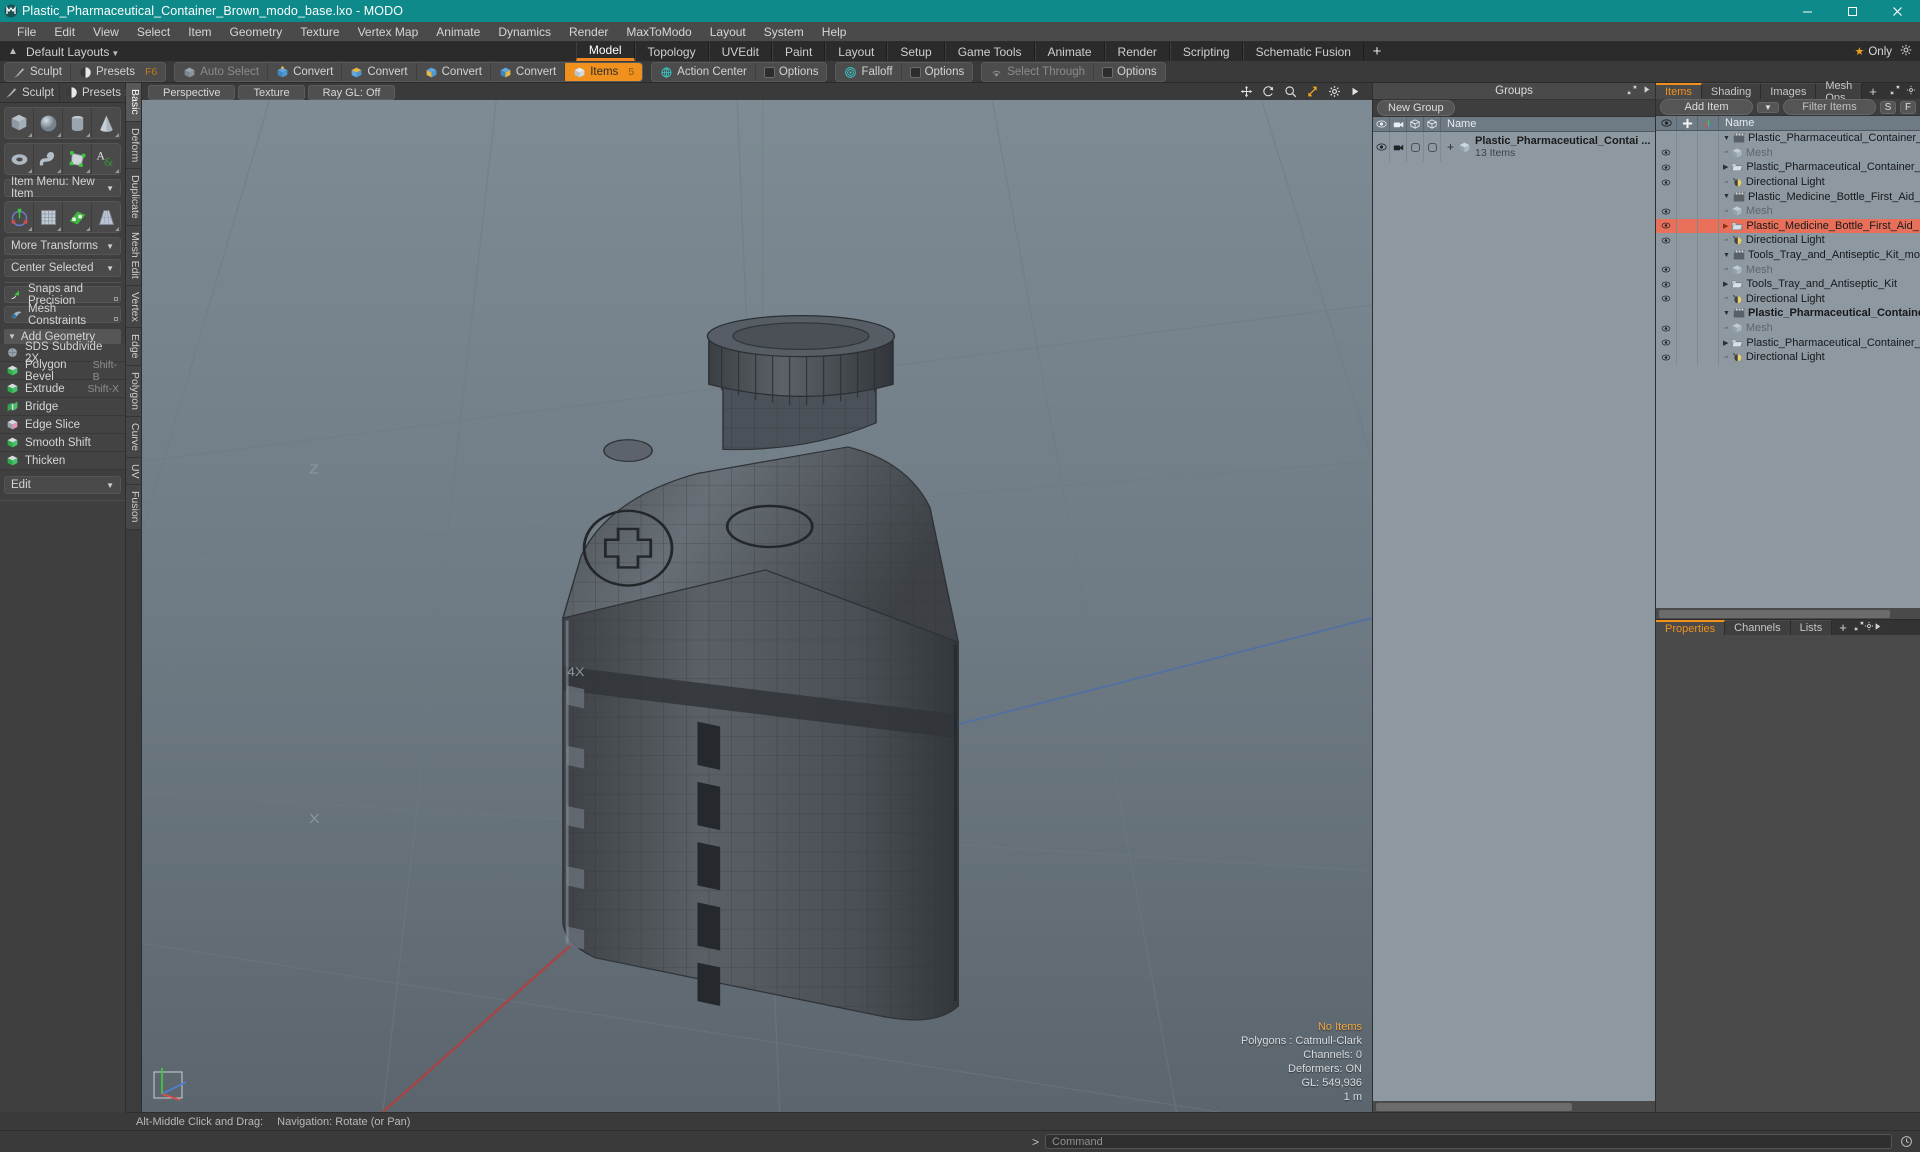 The image size is (1920, 1152). I want to click on items-tab-mesh-ops: Mesh Ops, so click(1839, 92).